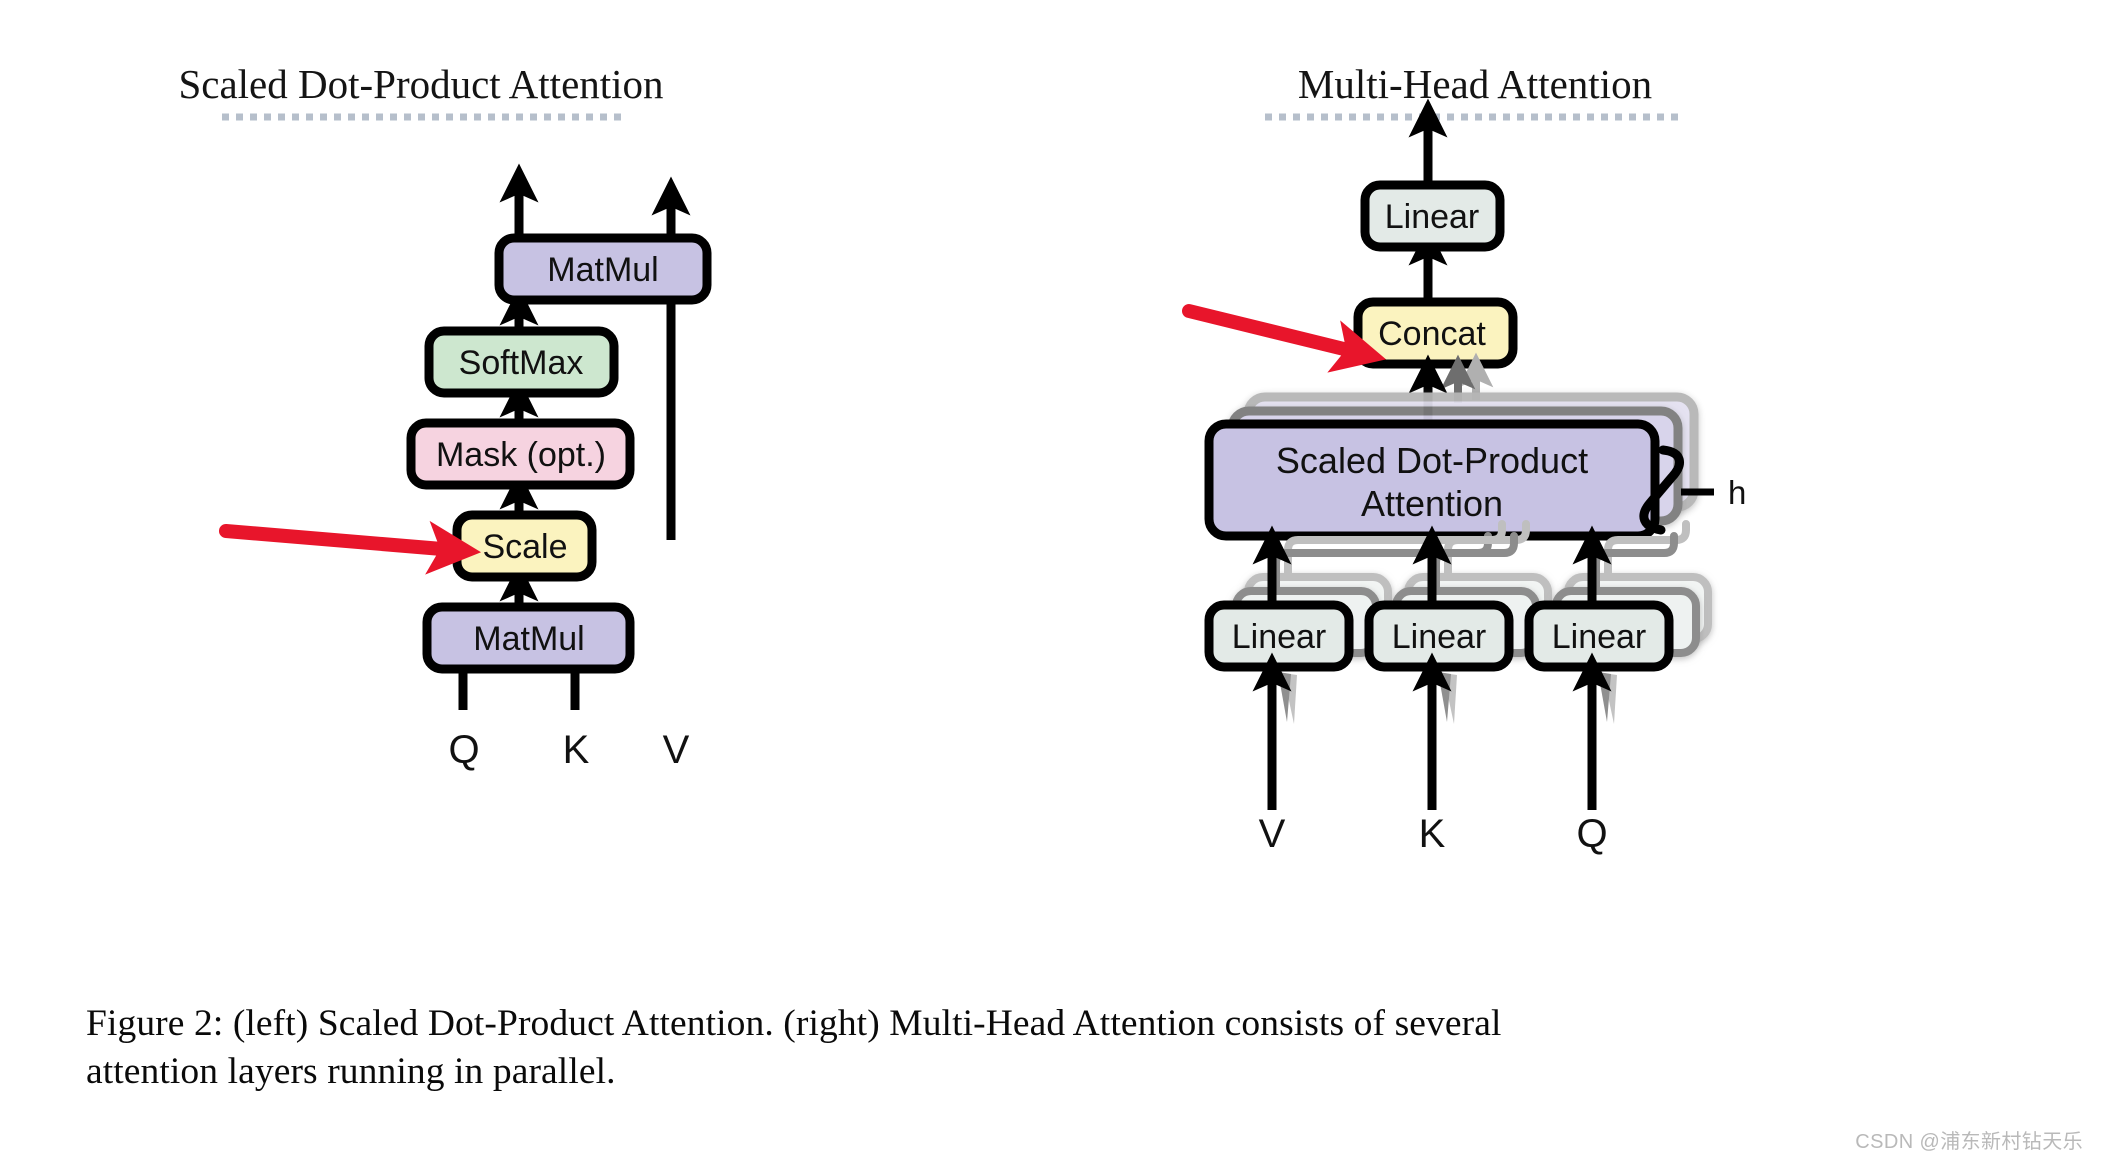  What do you see at coordinates (463, 750) in the screenshot?
I see `input-label-q: Q` at bounding box center [463, 750].